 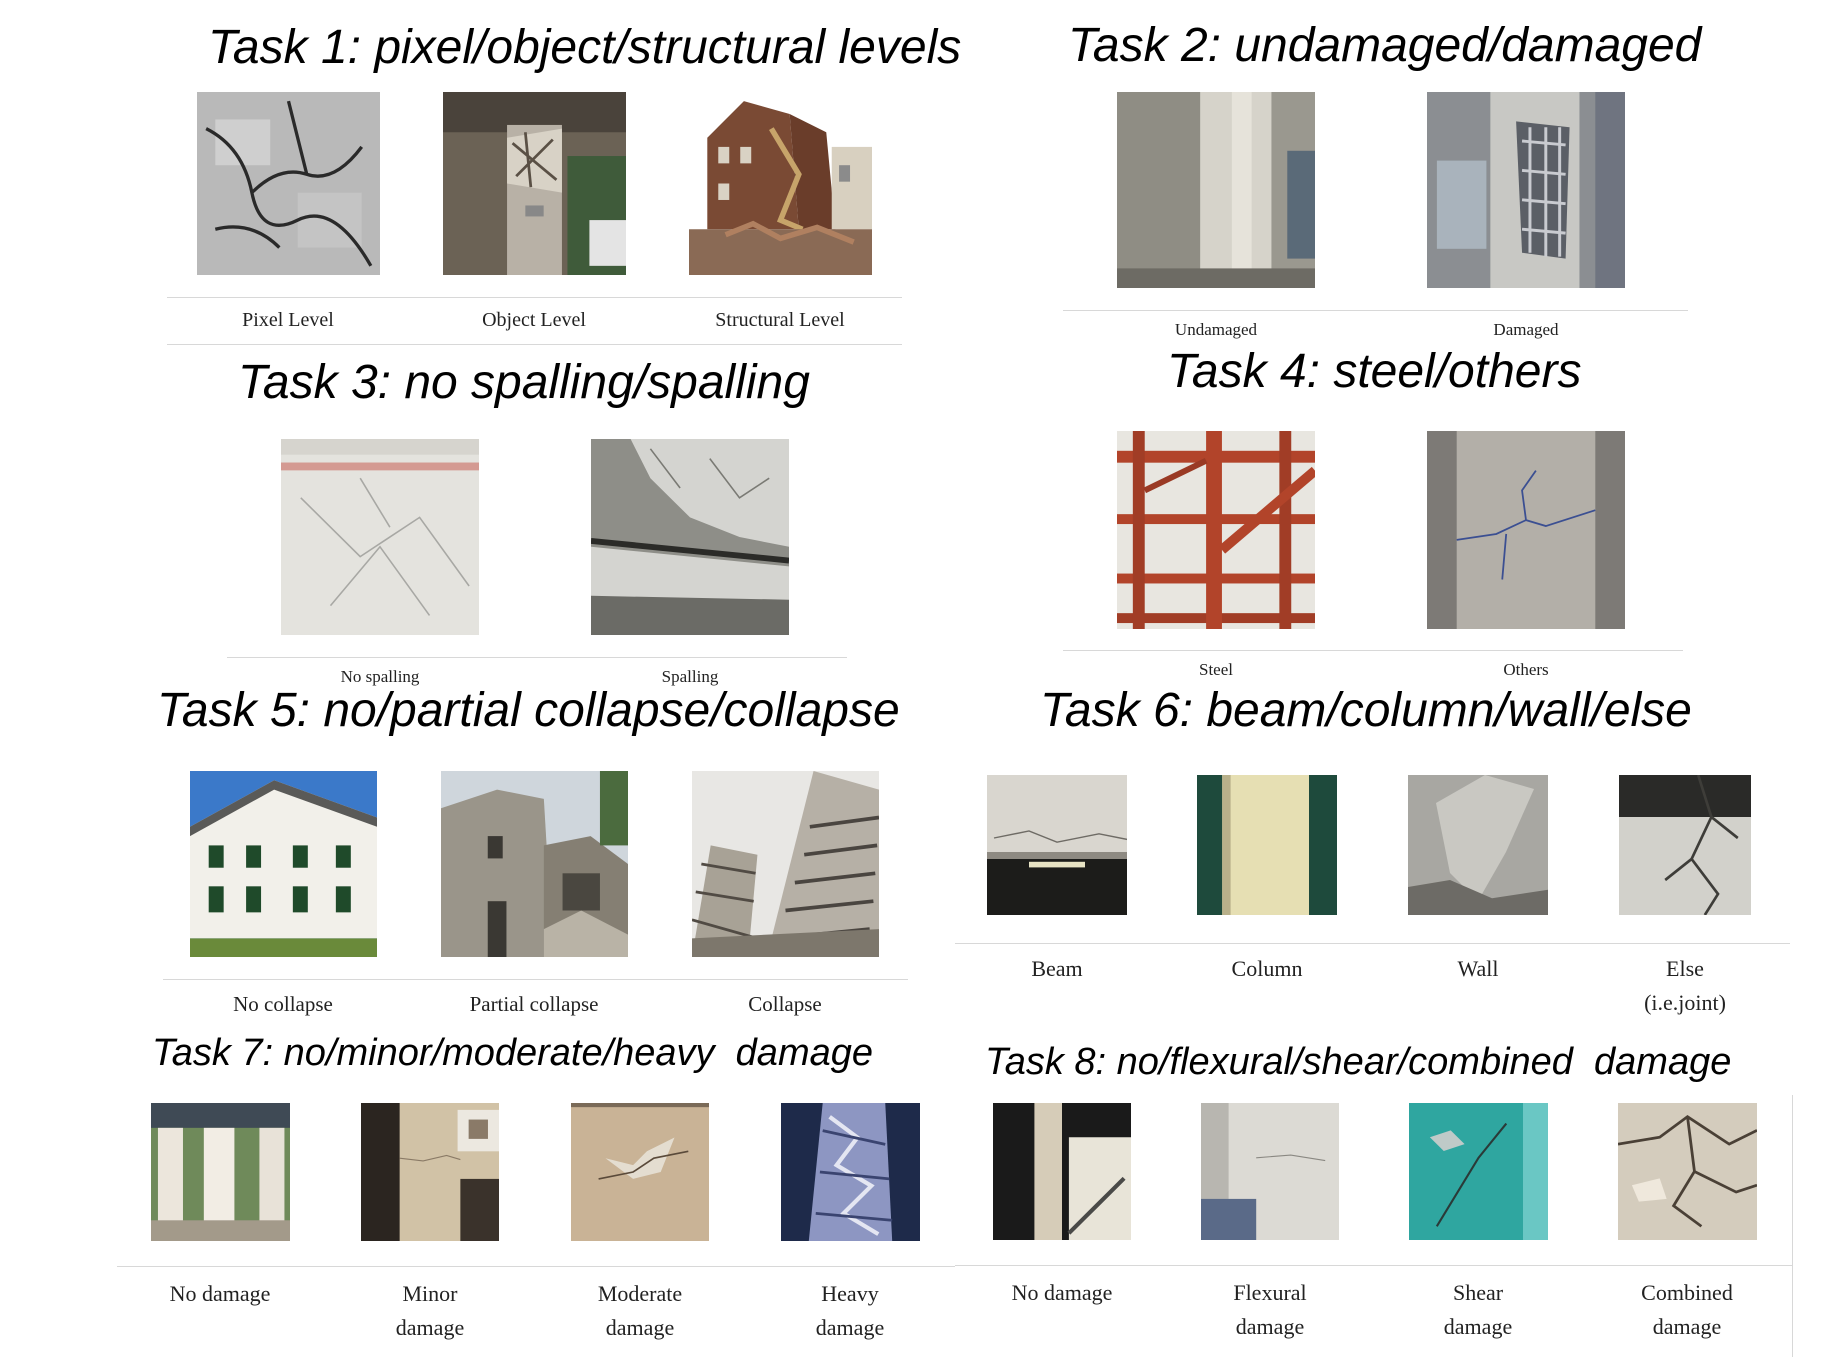 I want to click on task-1-bottom-rule, so click(x=534, y=344).